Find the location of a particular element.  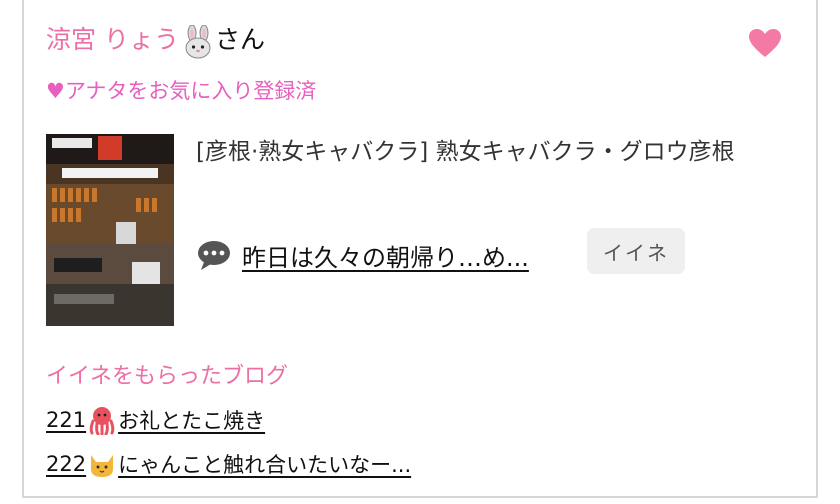

speech-bubble-icon is located at coordinates (214, 255).